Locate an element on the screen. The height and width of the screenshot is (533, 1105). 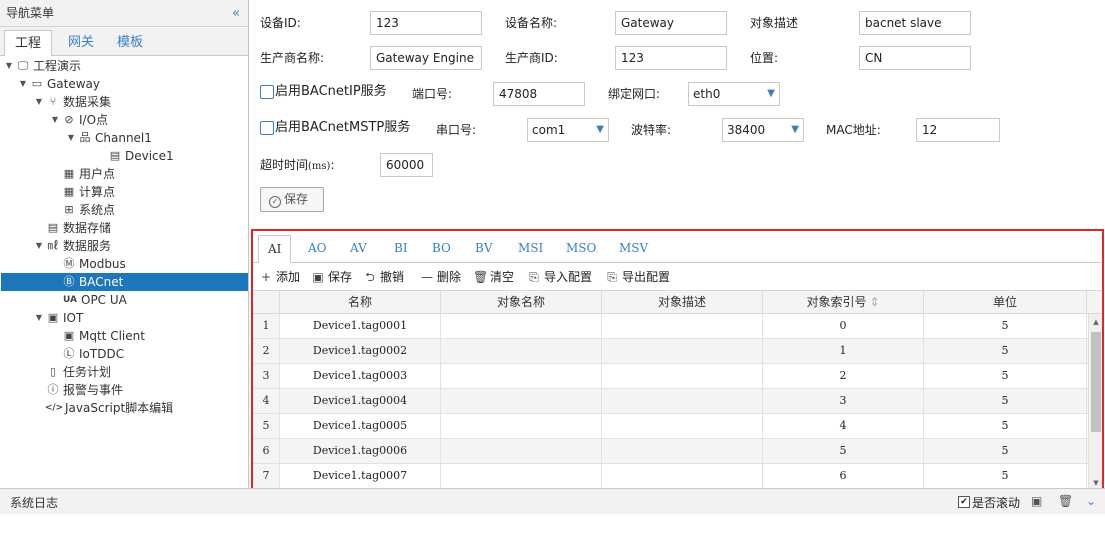
cell-name: Device1.tag0002 is located at coordinates (360, 351).